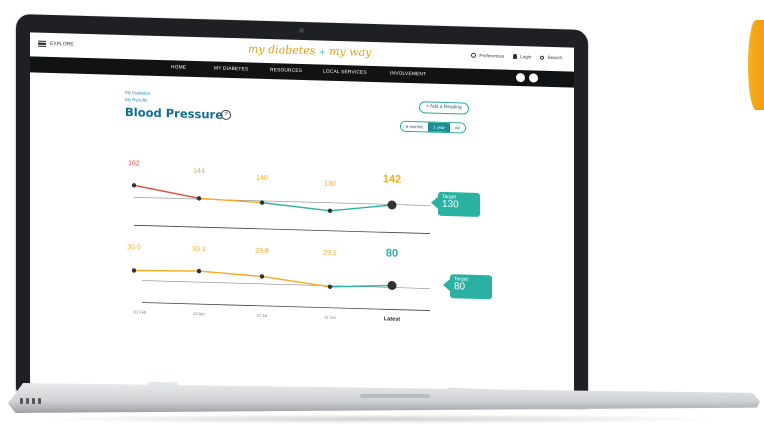 This screenshot has width=764, height=435. Describe the element at coordinates (286, 306) in the screenshot. I see `diastolic-axis-line` at that location.